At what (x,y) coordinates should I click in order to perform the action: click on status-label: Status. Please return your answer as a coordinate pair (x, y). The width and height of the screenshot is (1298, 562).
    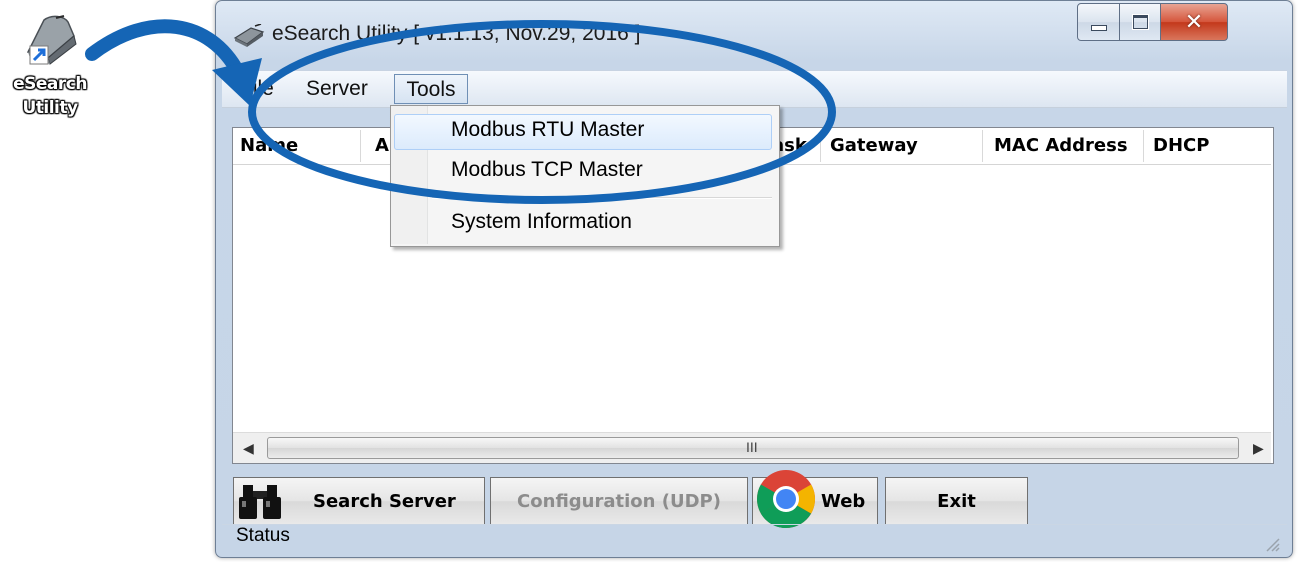
    Looking at the image, I should click on (263, 535).